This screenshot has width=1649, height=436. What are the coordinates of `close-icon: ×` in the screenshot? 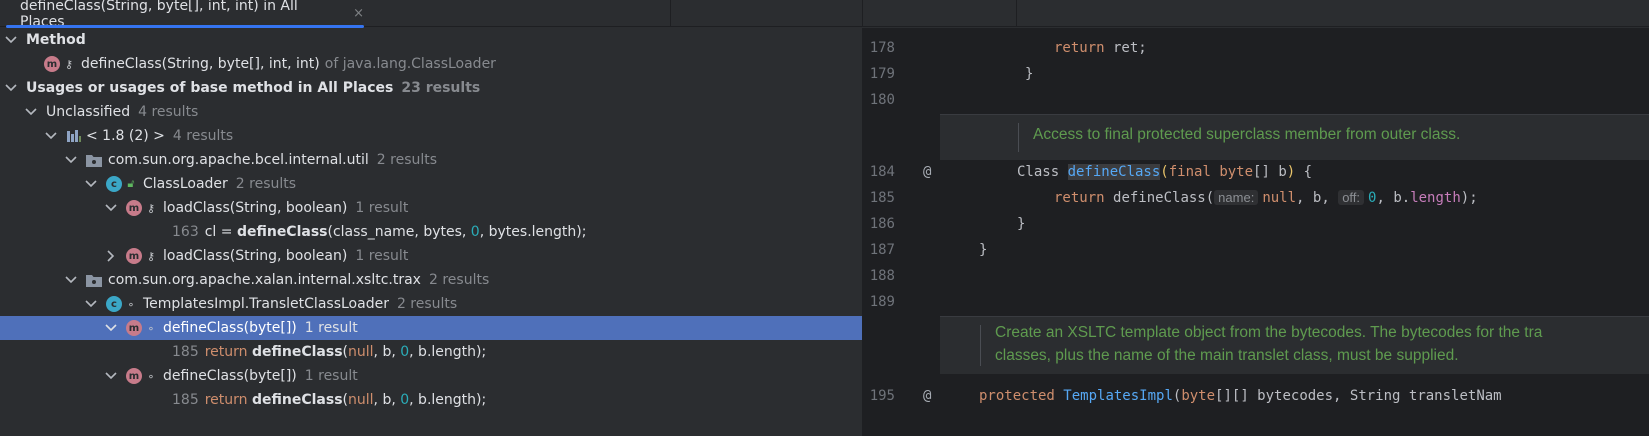 It's located at (358, 13).